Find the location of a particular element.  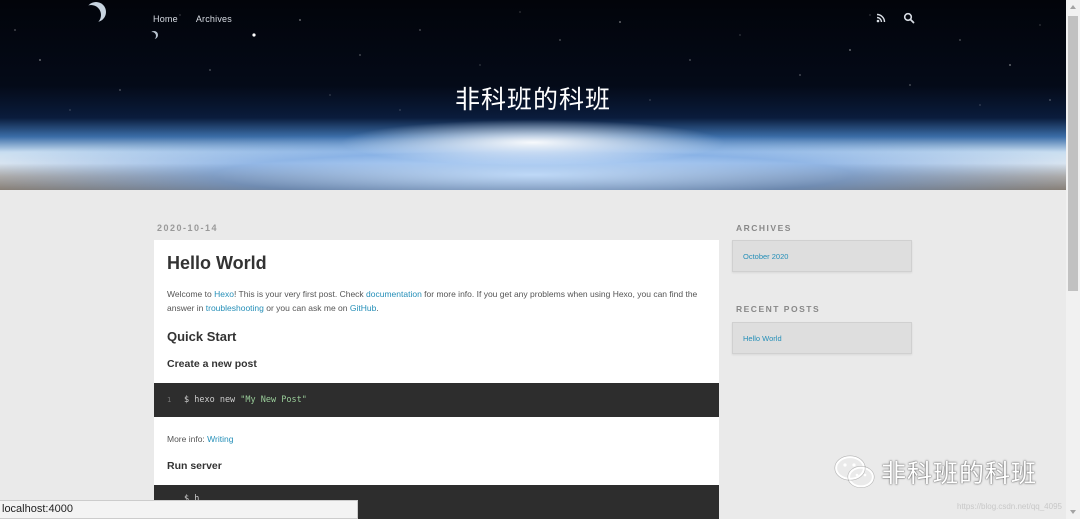

heading-quick-start: Quick Start is located at coordinates (202, 336).